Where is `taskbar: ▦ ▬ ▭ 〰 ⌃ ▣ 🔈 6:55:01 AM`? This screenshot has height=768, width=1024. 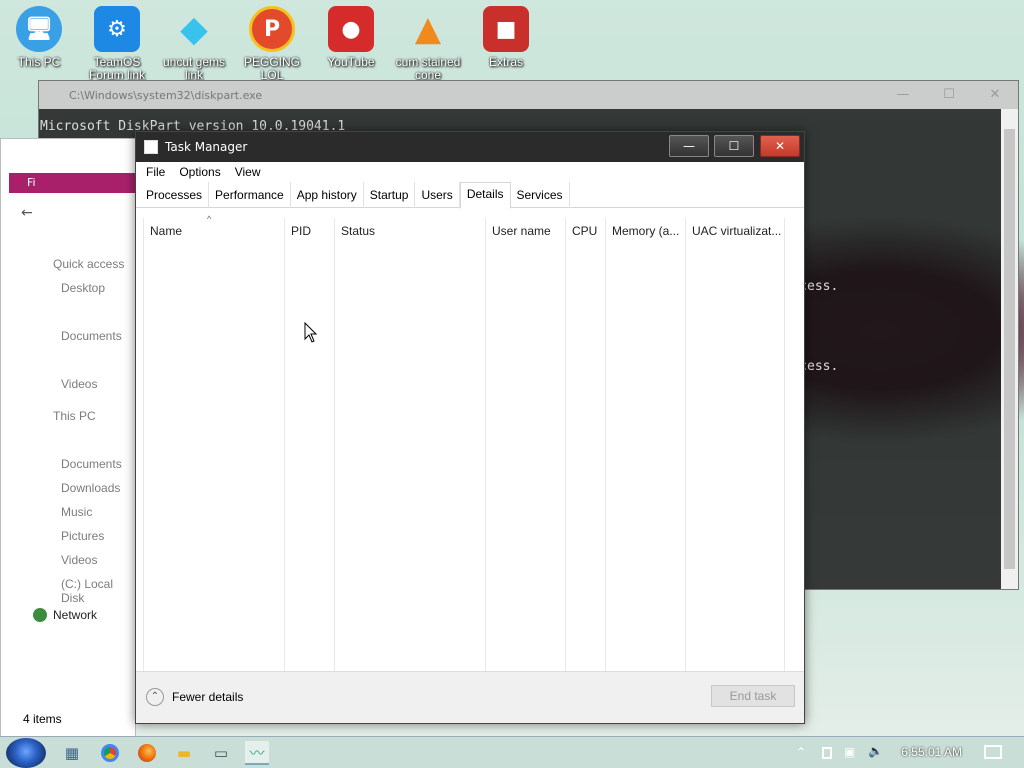
taskbar: ▦ ▬ ▭ 〰 ⌃ ▣ 🔈 6:55:01 AM is located at coordinates (512, 752).